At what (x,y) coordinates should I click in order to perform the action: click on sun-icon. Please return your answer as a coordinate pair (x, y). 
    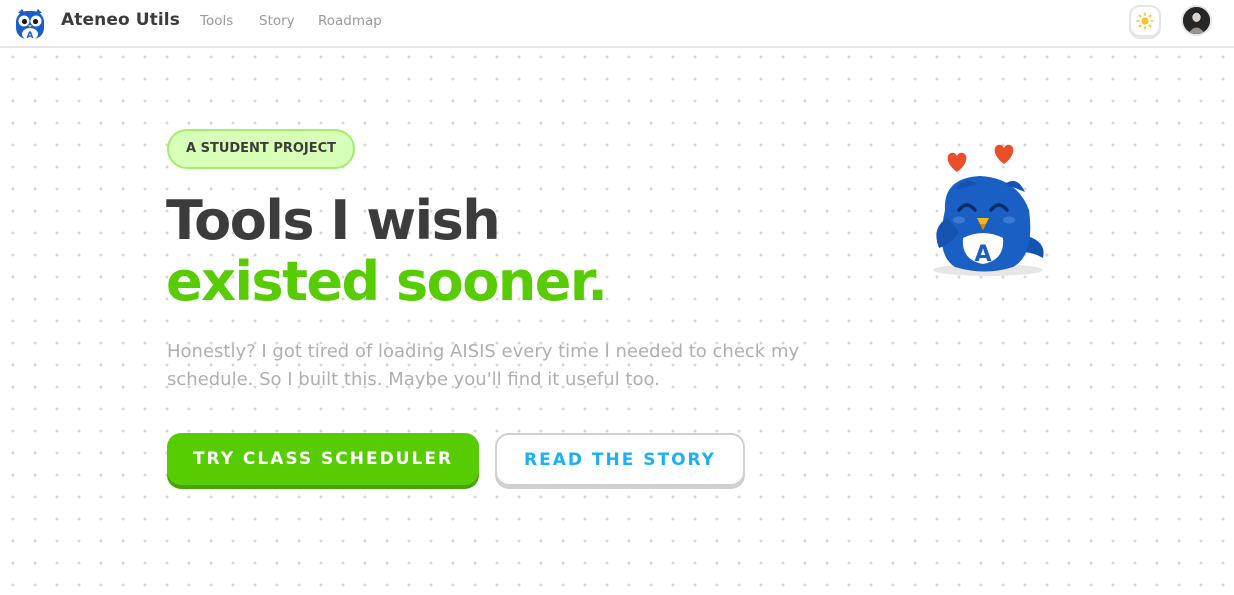
    Looking at the image, I should click on (1145, 21).